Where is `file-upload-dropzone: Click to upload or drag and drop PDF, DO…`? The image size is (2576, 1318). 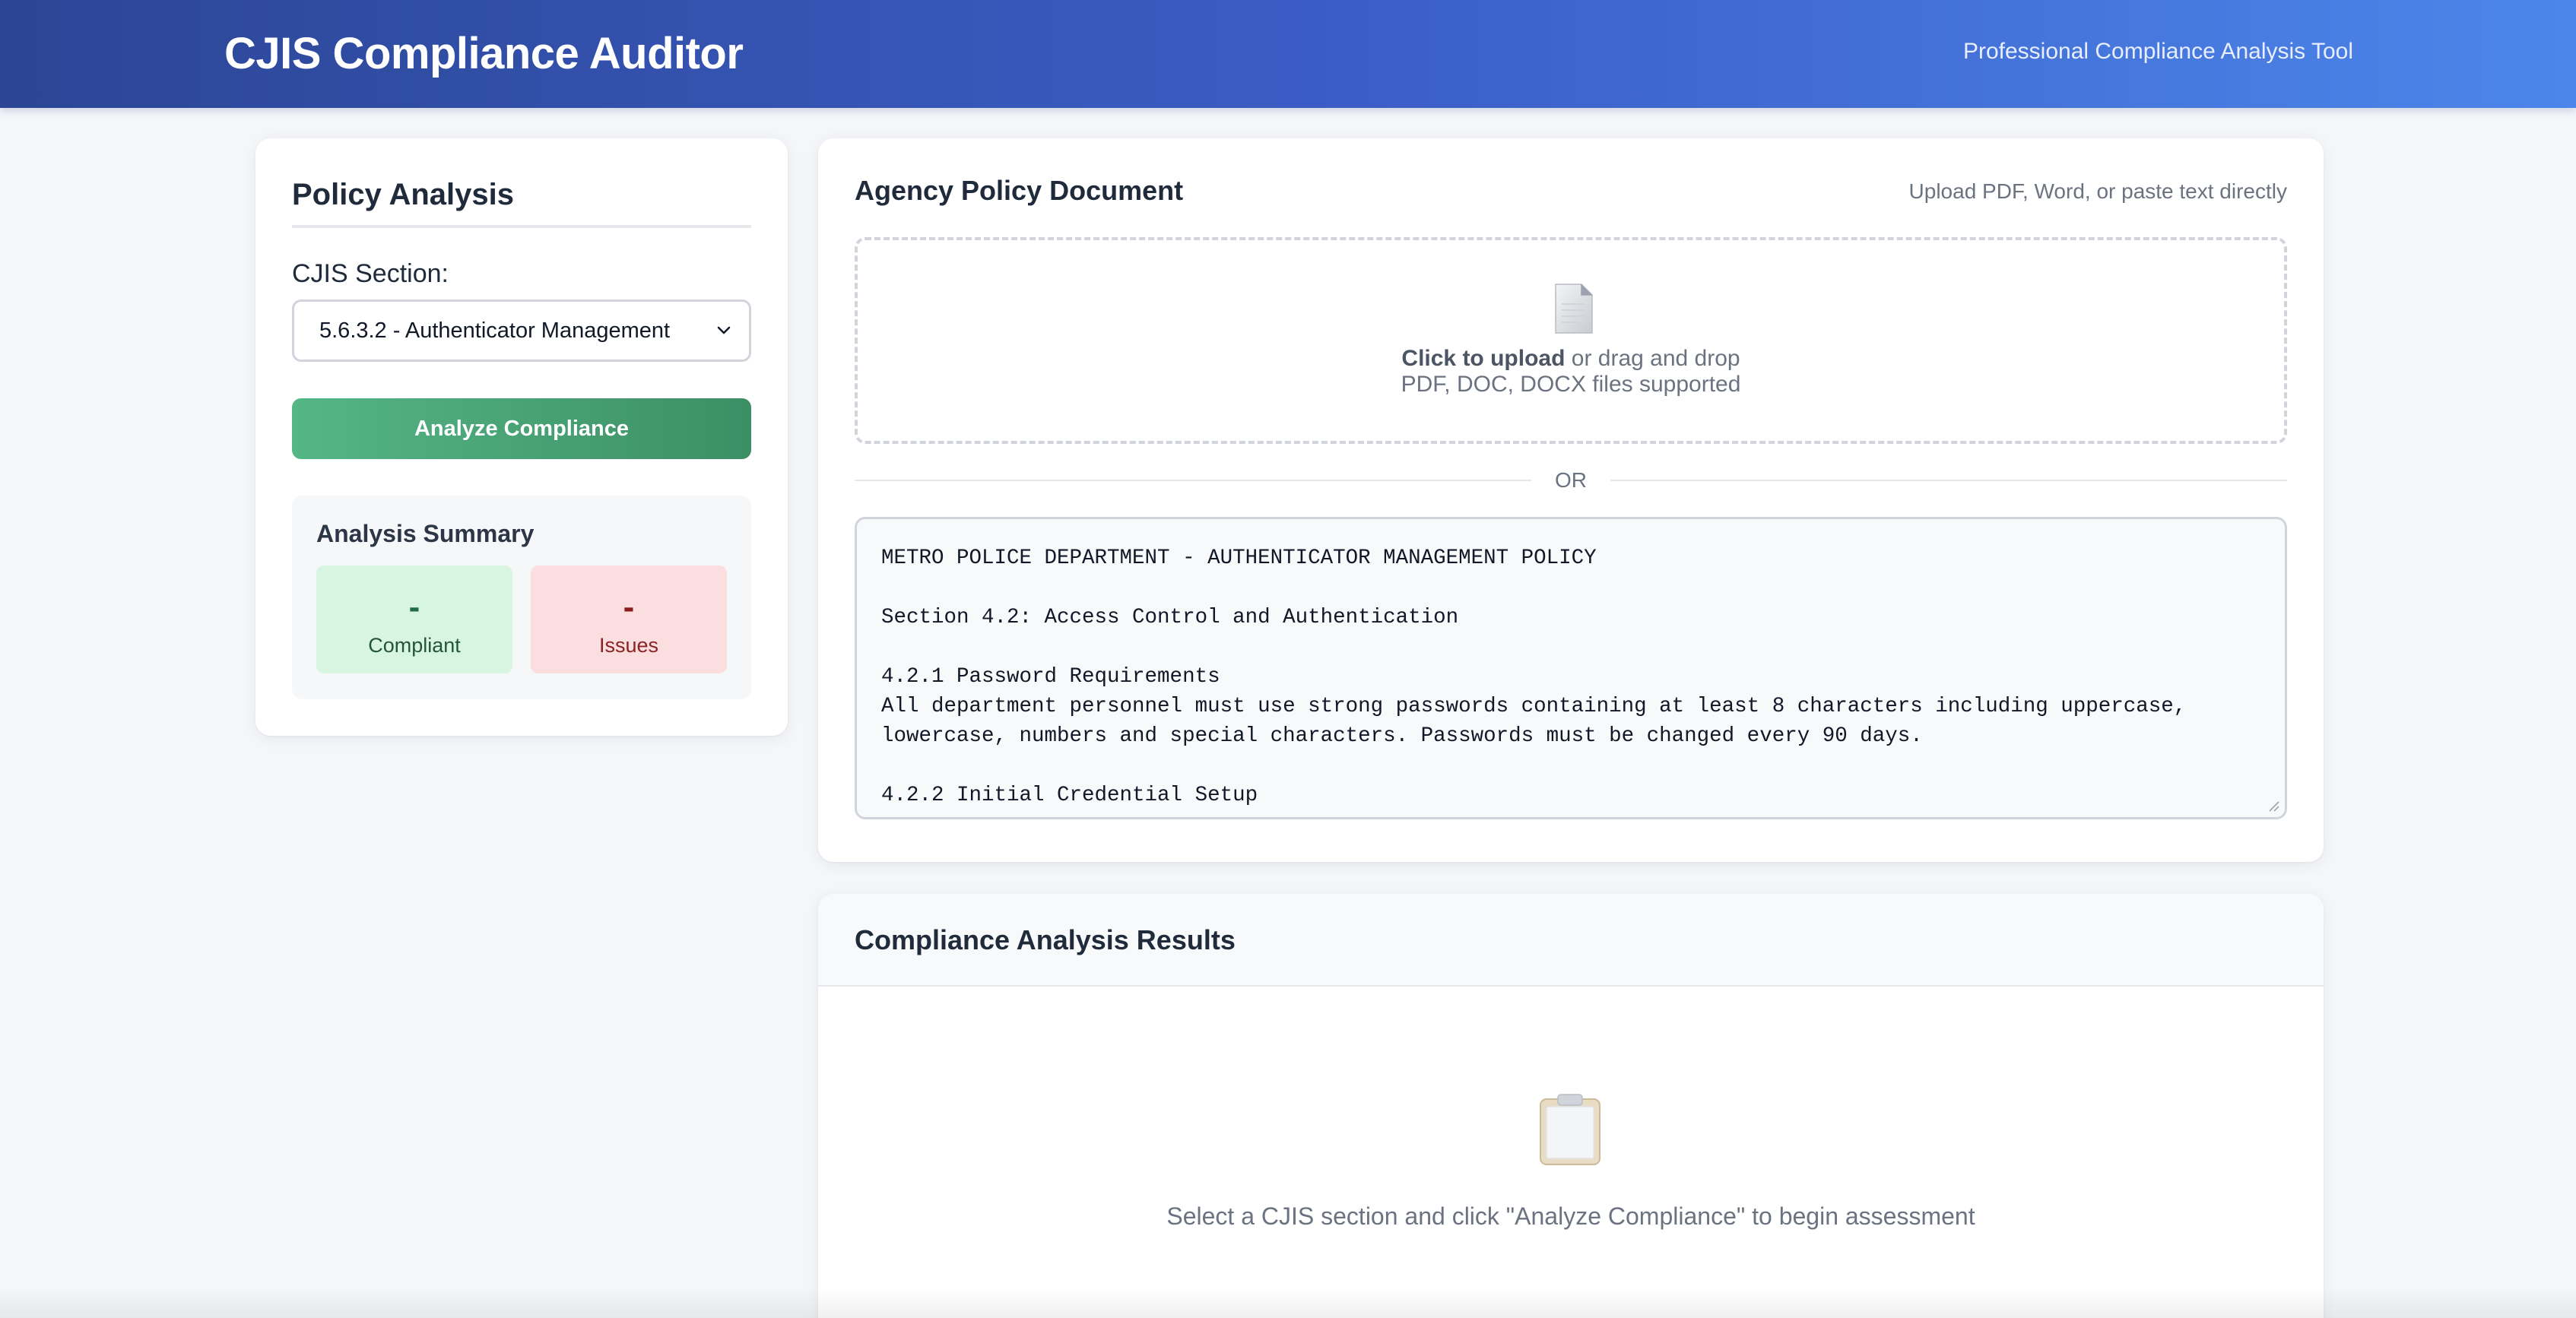
file-upload-dropzone: Click to upload or drag and drop PDF, DO… is located at coordinates (1571, 340).